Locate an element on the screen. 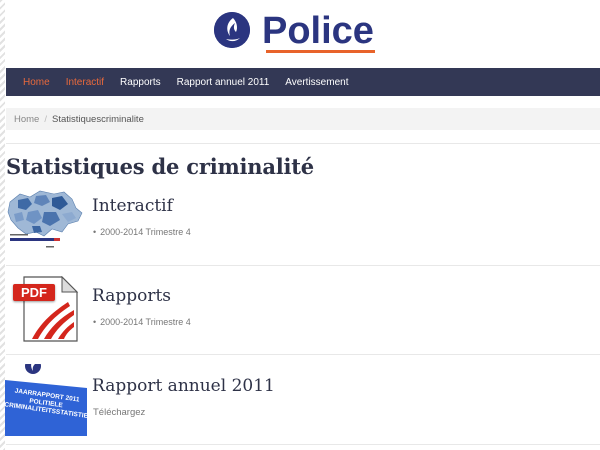 The image size is (600, 450). breadcrumb-current: Statistiquescriminalite is located at coordinates (97, 119).